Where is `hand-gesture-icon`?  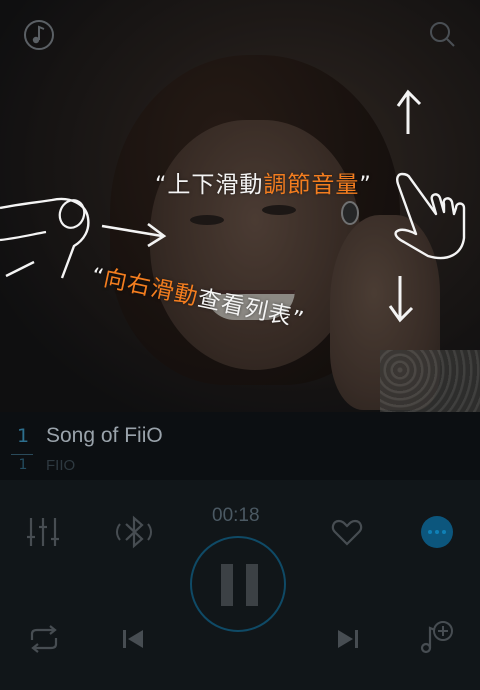
hand-gesture-icon is located at coordinates (430, 216).